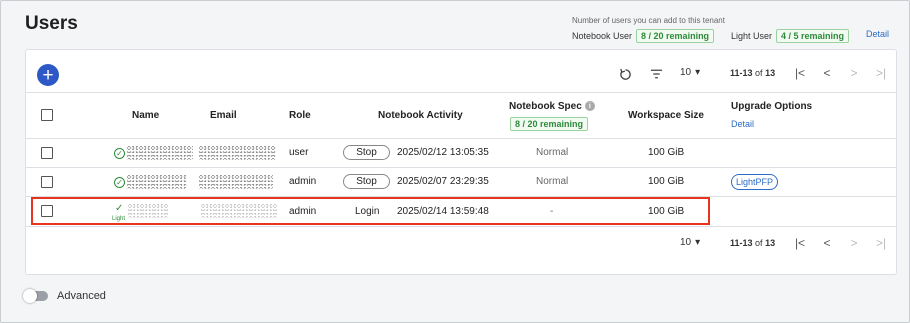 Image resolution: width=910 pixels, height=323 pixels. I want to click on upgrade-detail-link: Detail, so click(742, 124).